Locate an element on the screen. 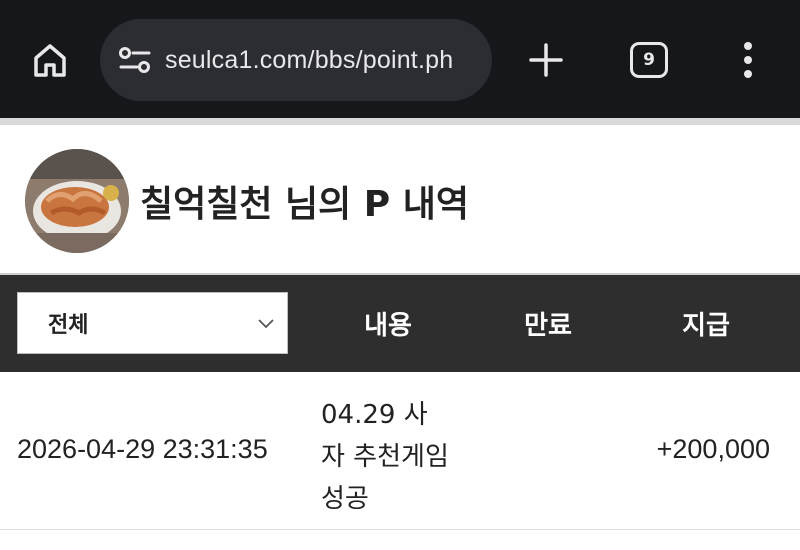  home-icon is located at coordinates (50, 60).